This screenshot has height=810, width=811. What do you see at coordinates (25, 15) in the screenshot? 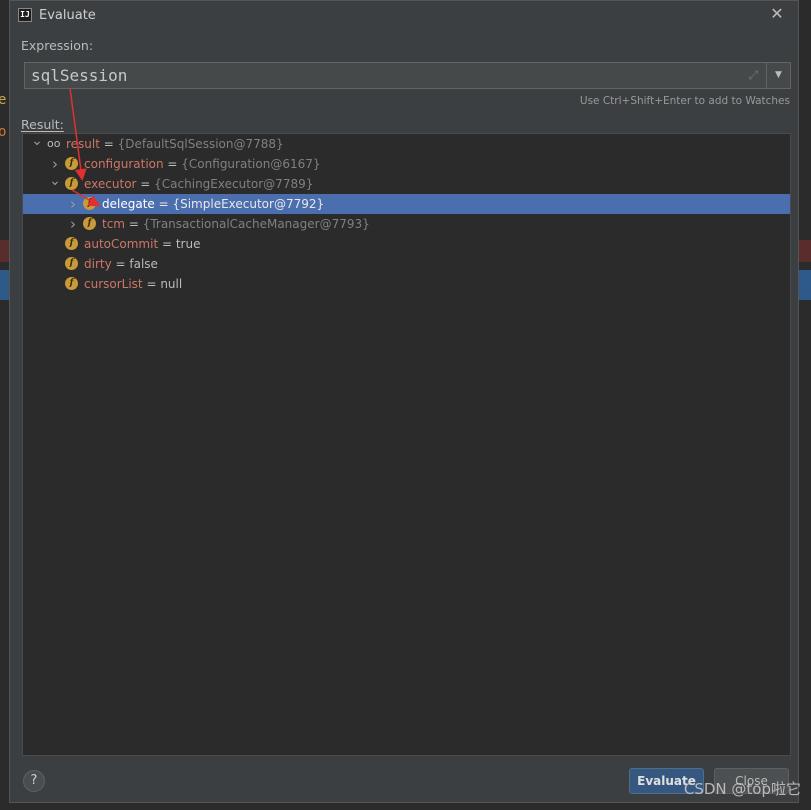
I see `intellij-app-icon: IJ` at bounding box center [25, 15].